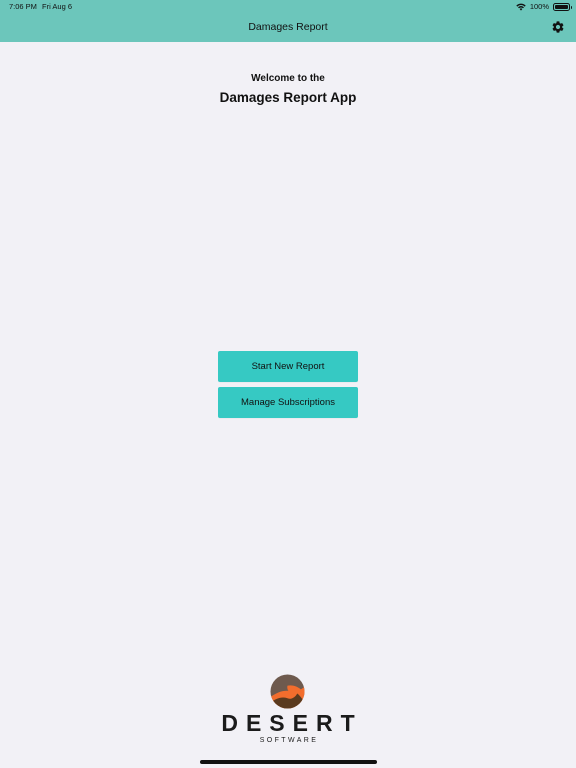  What do you see at coordinates (289, 740) in the screenshot?
I see `brand-tagline: SOFTWARE` at bounding box center [289, 740].